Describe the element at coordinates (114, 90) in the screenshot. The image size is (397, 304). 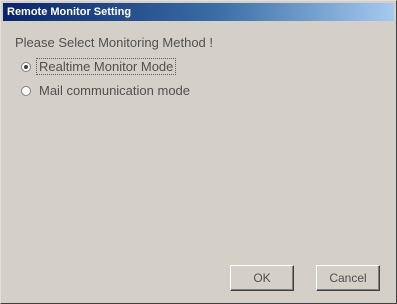
I see `radio-label-mail-communication: Mail communication mode` at that location.